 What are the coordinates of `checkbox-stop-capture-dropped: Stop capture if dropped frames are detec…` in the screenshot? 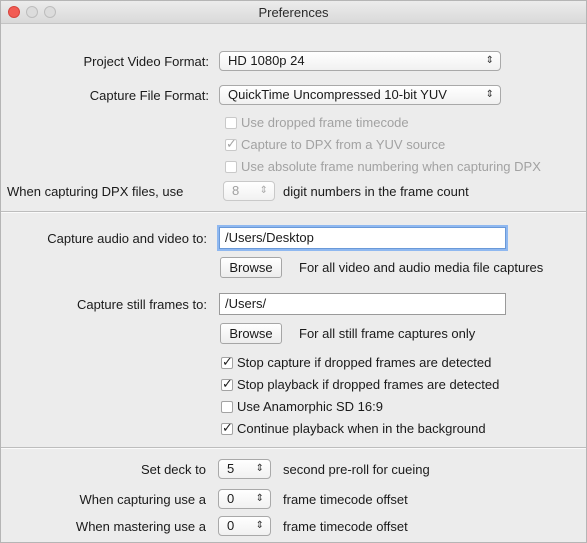 It's located at (356, 362).